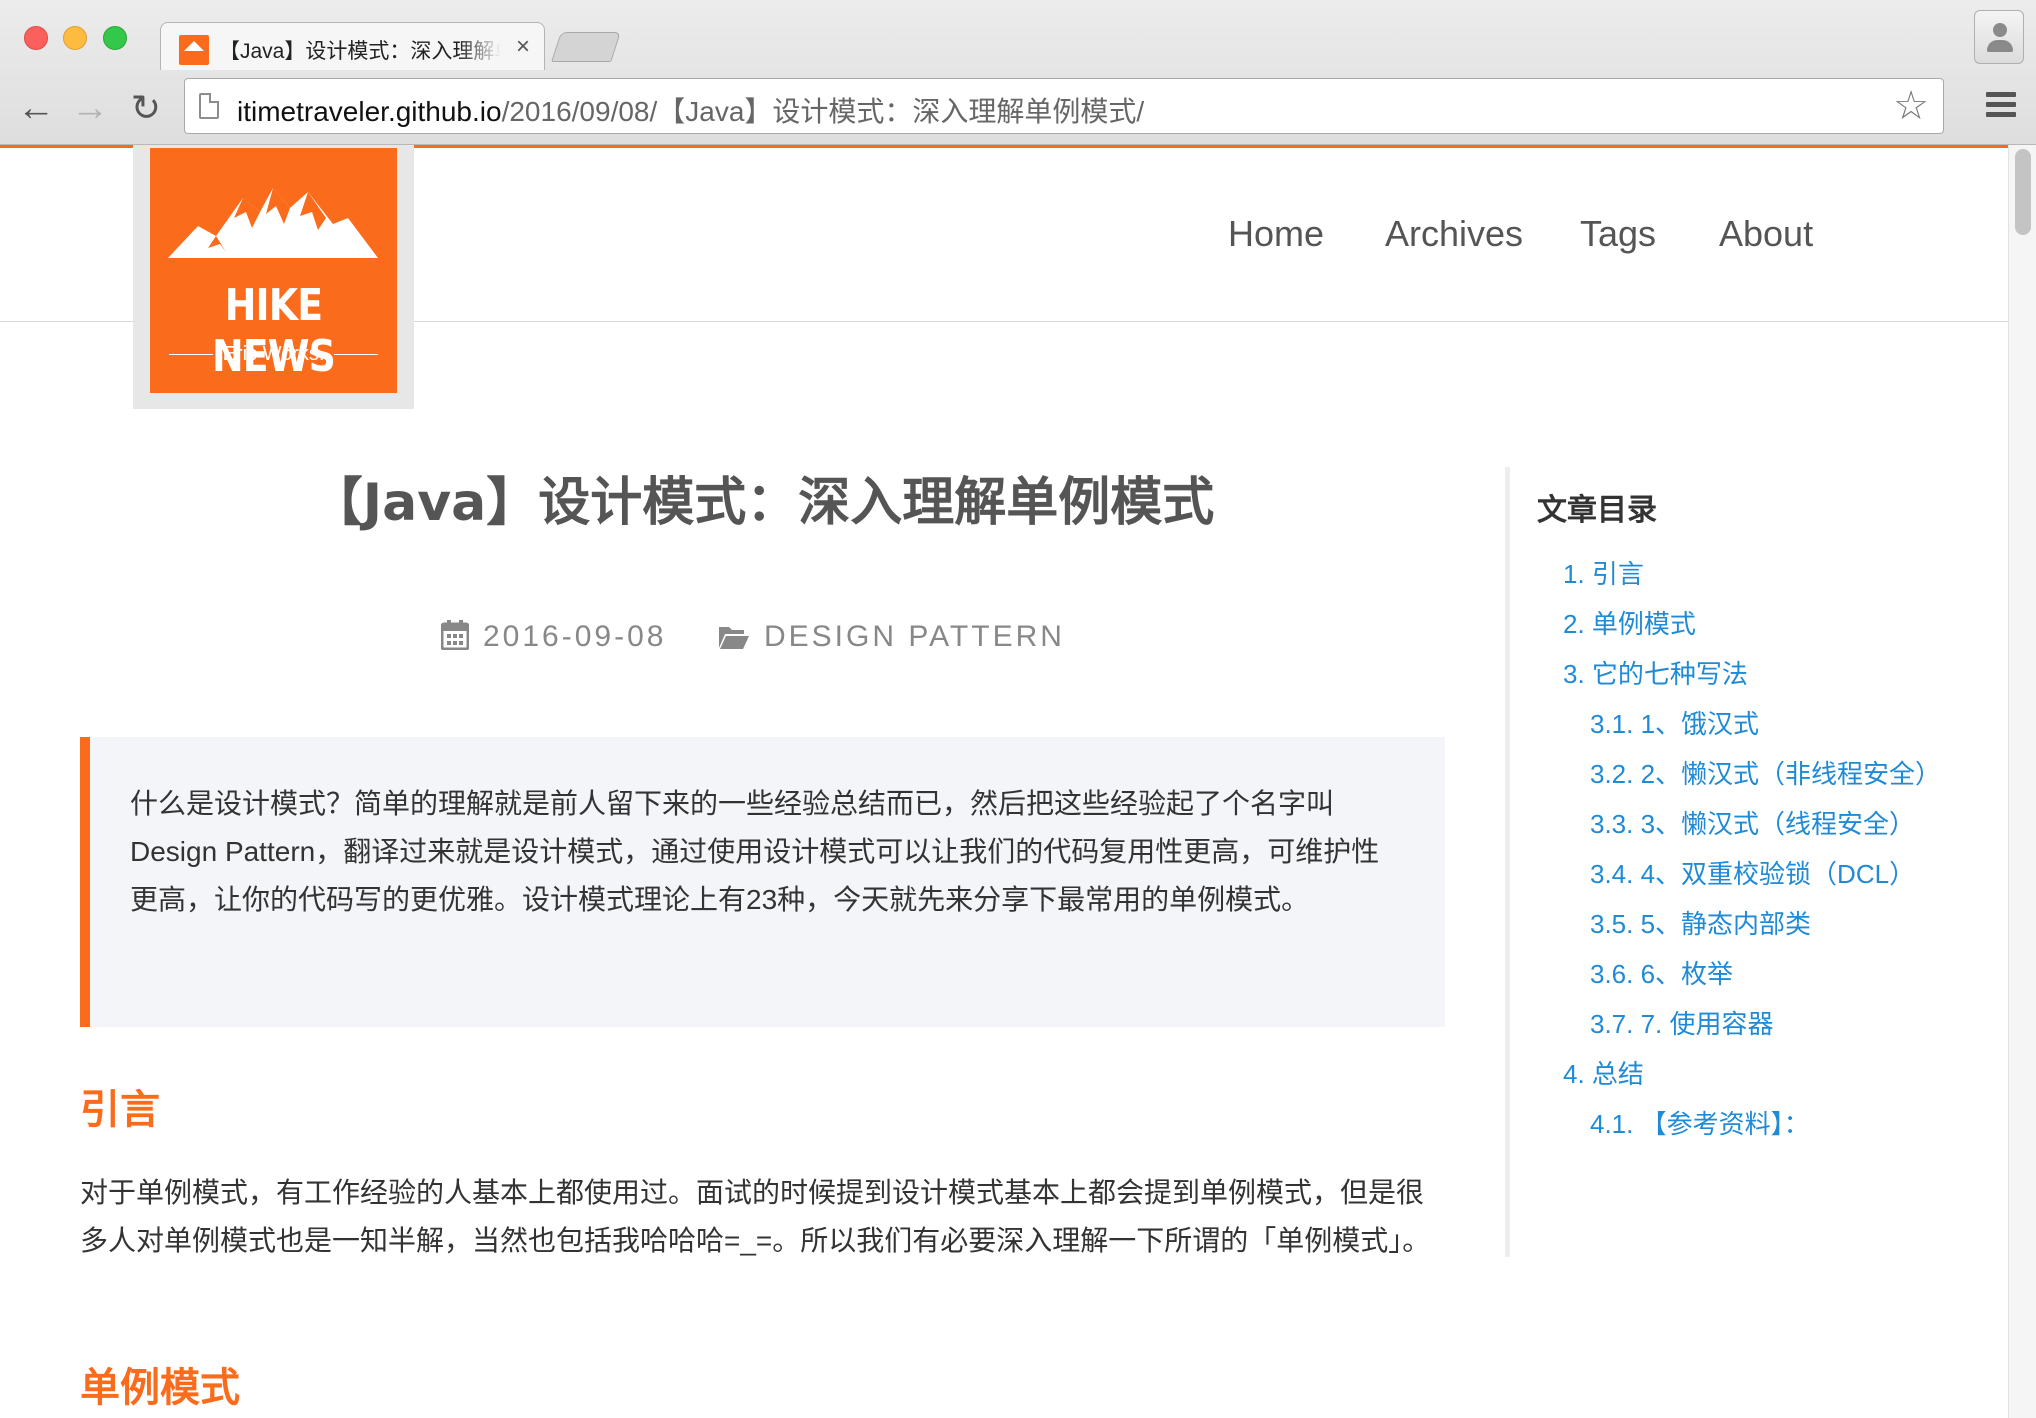 The height and width of the screenshot is (1418, 2036). What do you see at coordinates (1753, 974) in the screenshot?
I see `toc-subitem: 3.6. 6、枚举` at bounding box center [1753, 974].